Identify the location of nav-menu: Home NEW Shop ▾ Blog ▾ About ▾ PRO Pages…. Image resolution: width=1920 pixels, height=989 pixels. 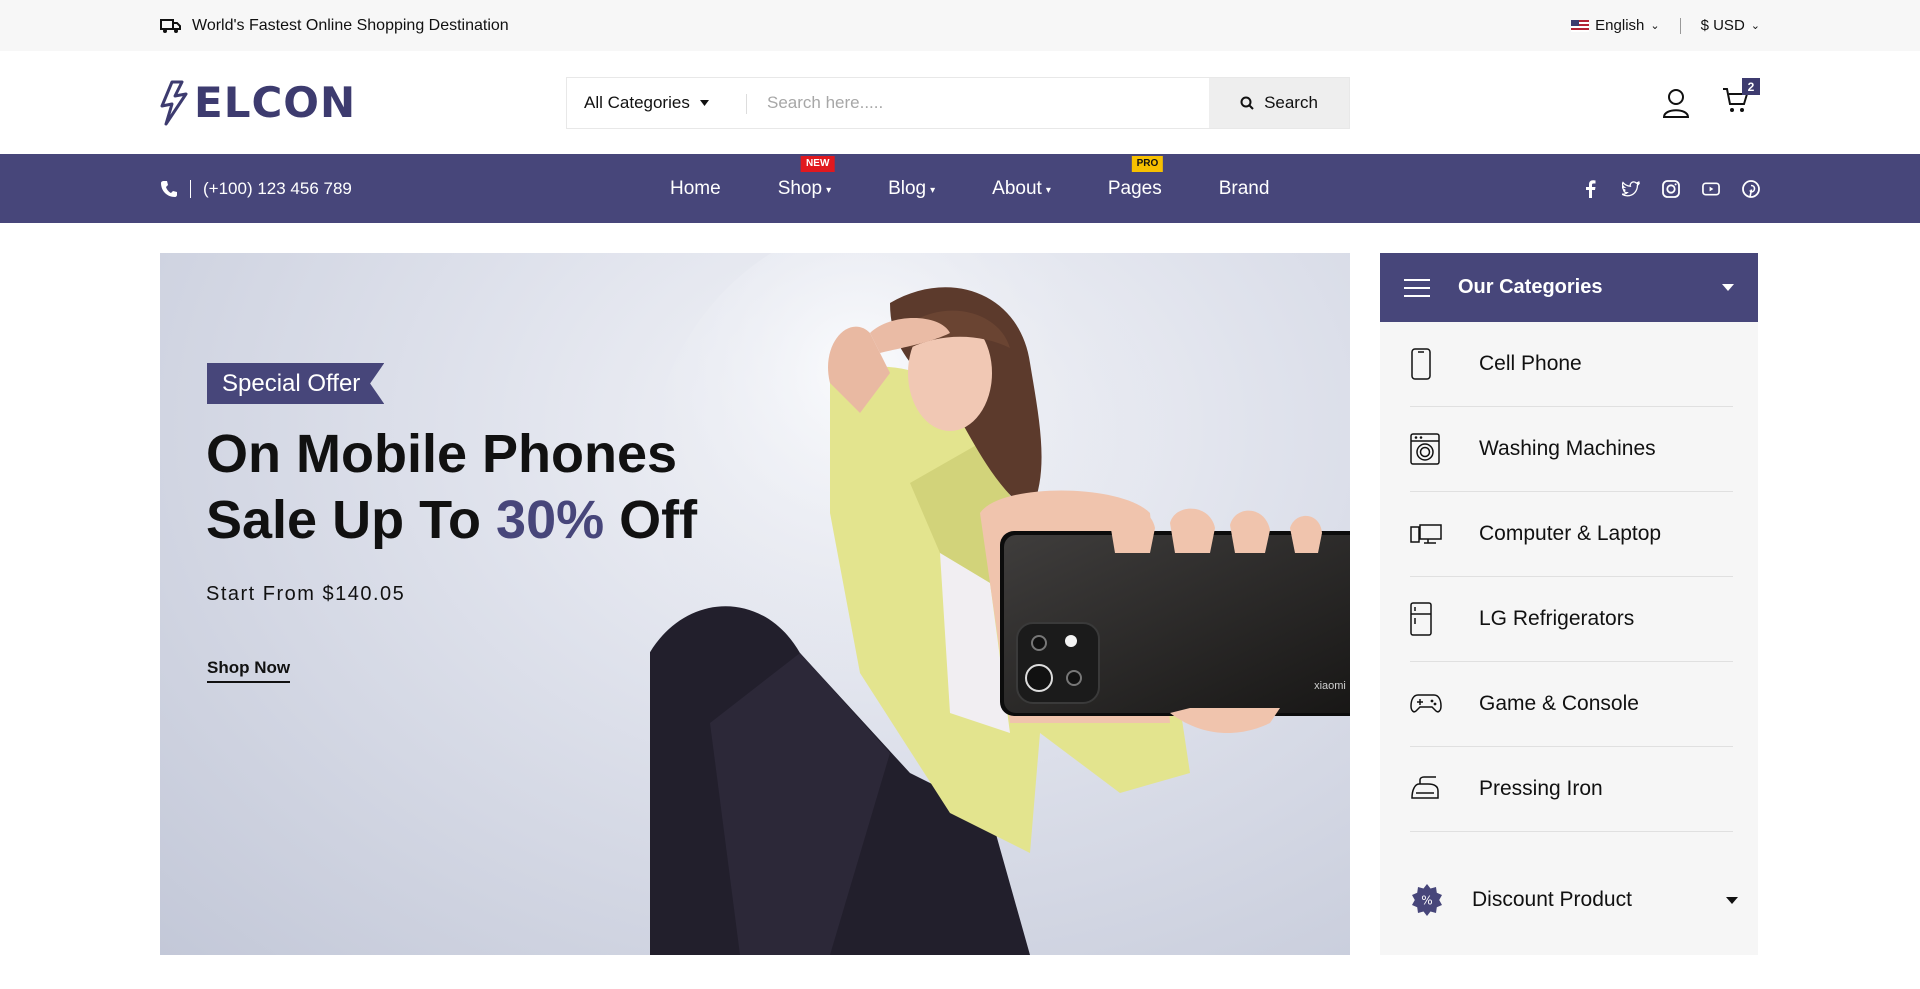
(998, 177).